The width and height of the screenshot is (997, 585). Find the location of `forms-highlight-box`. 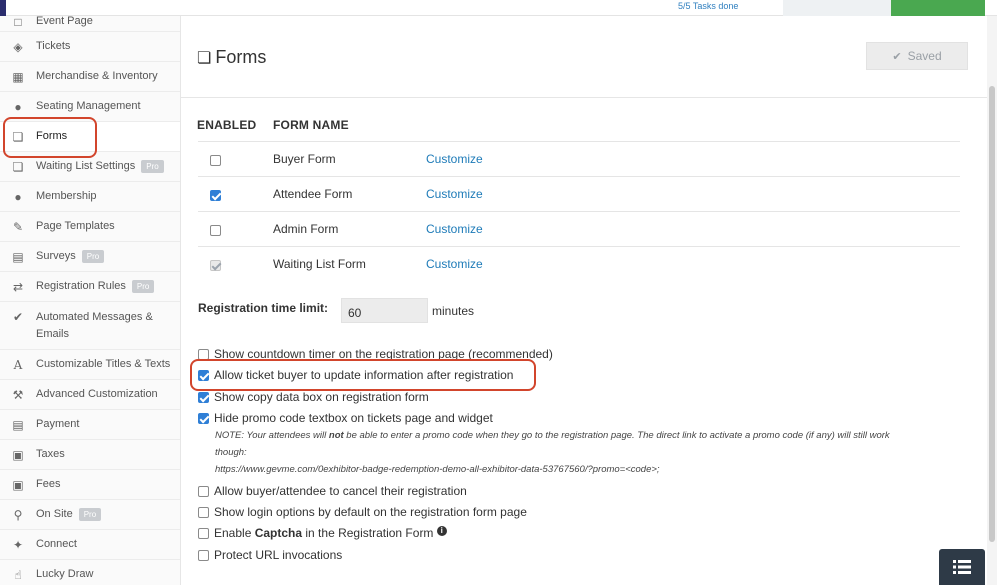

forms-highlight-box is located at coordinates (50, 137).